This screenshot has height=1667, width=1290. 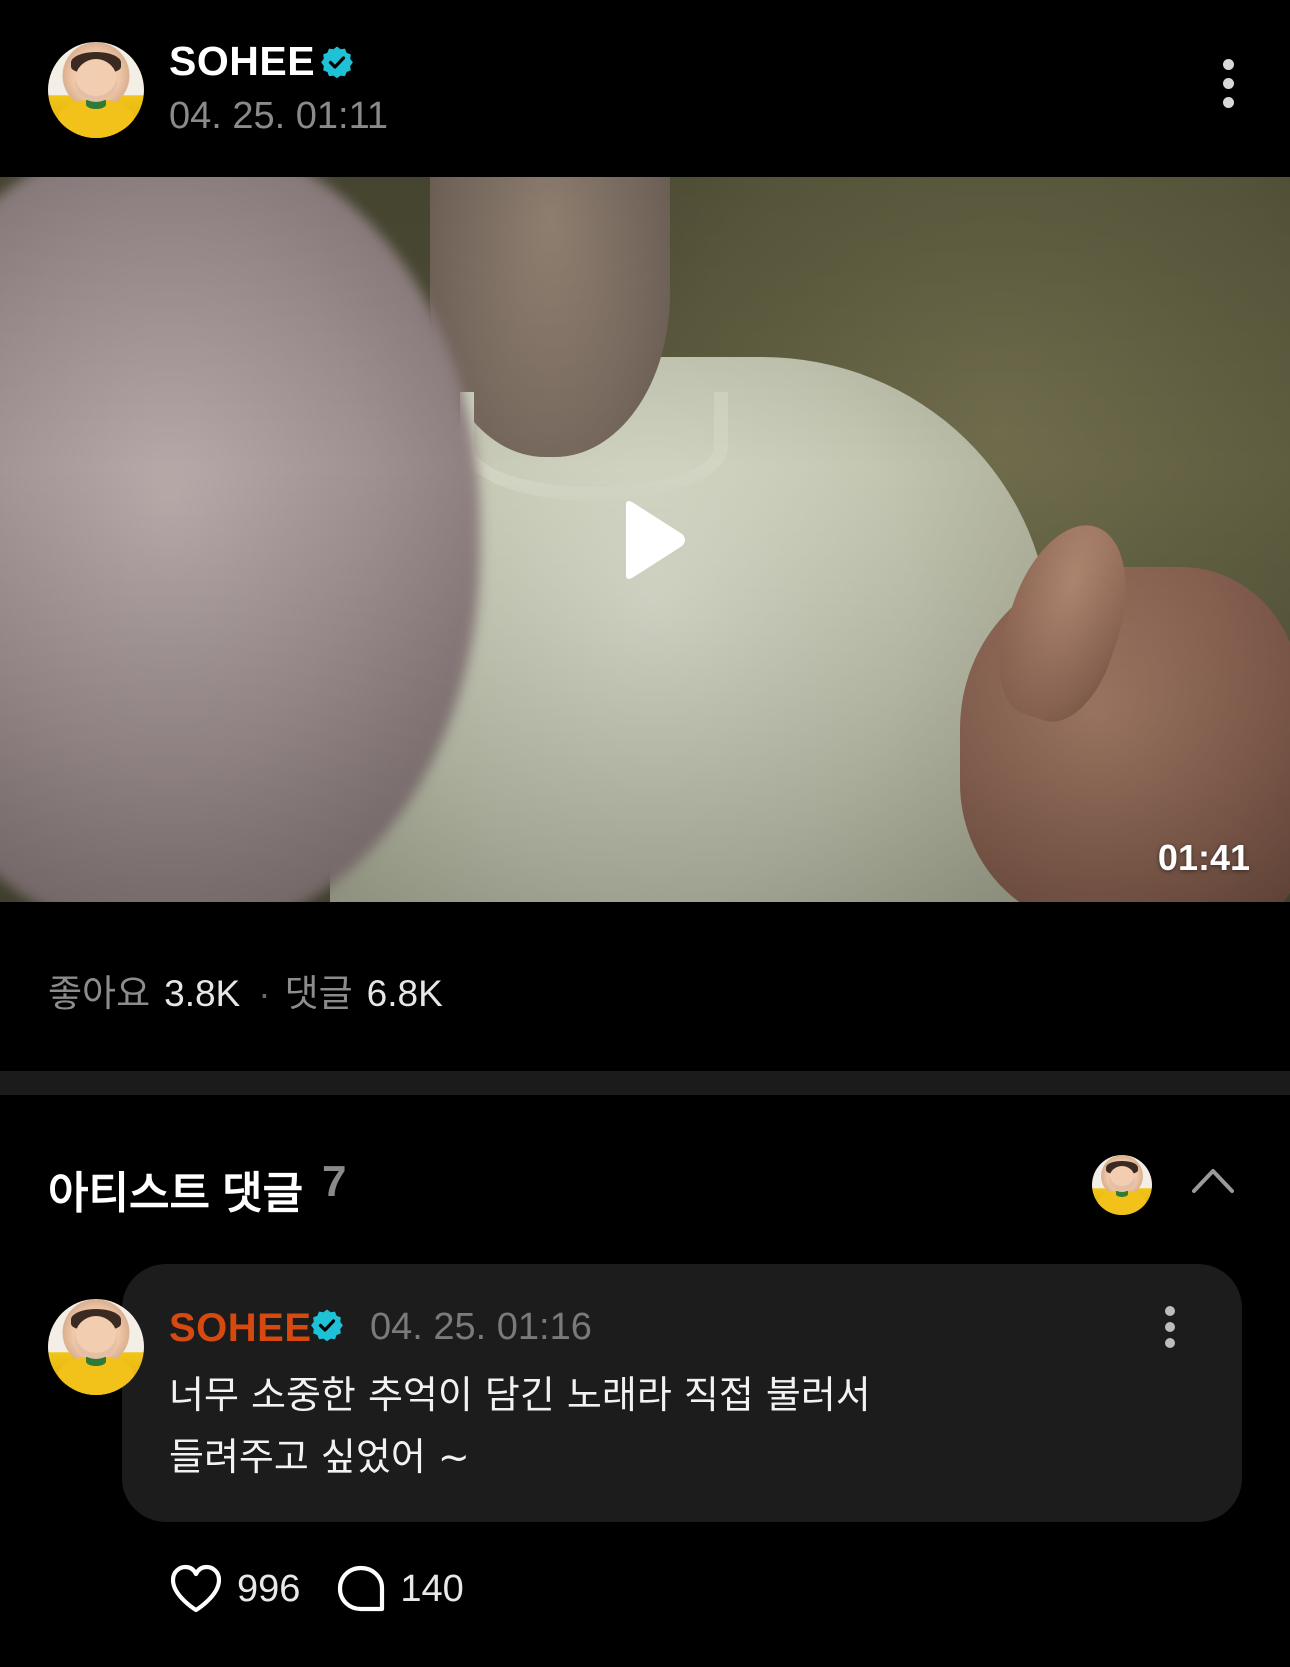 What do you see at coordinates (334, 1181) in the screenshot?
I see `artist-comments-count: 7` at bounding box center [334, 1181].